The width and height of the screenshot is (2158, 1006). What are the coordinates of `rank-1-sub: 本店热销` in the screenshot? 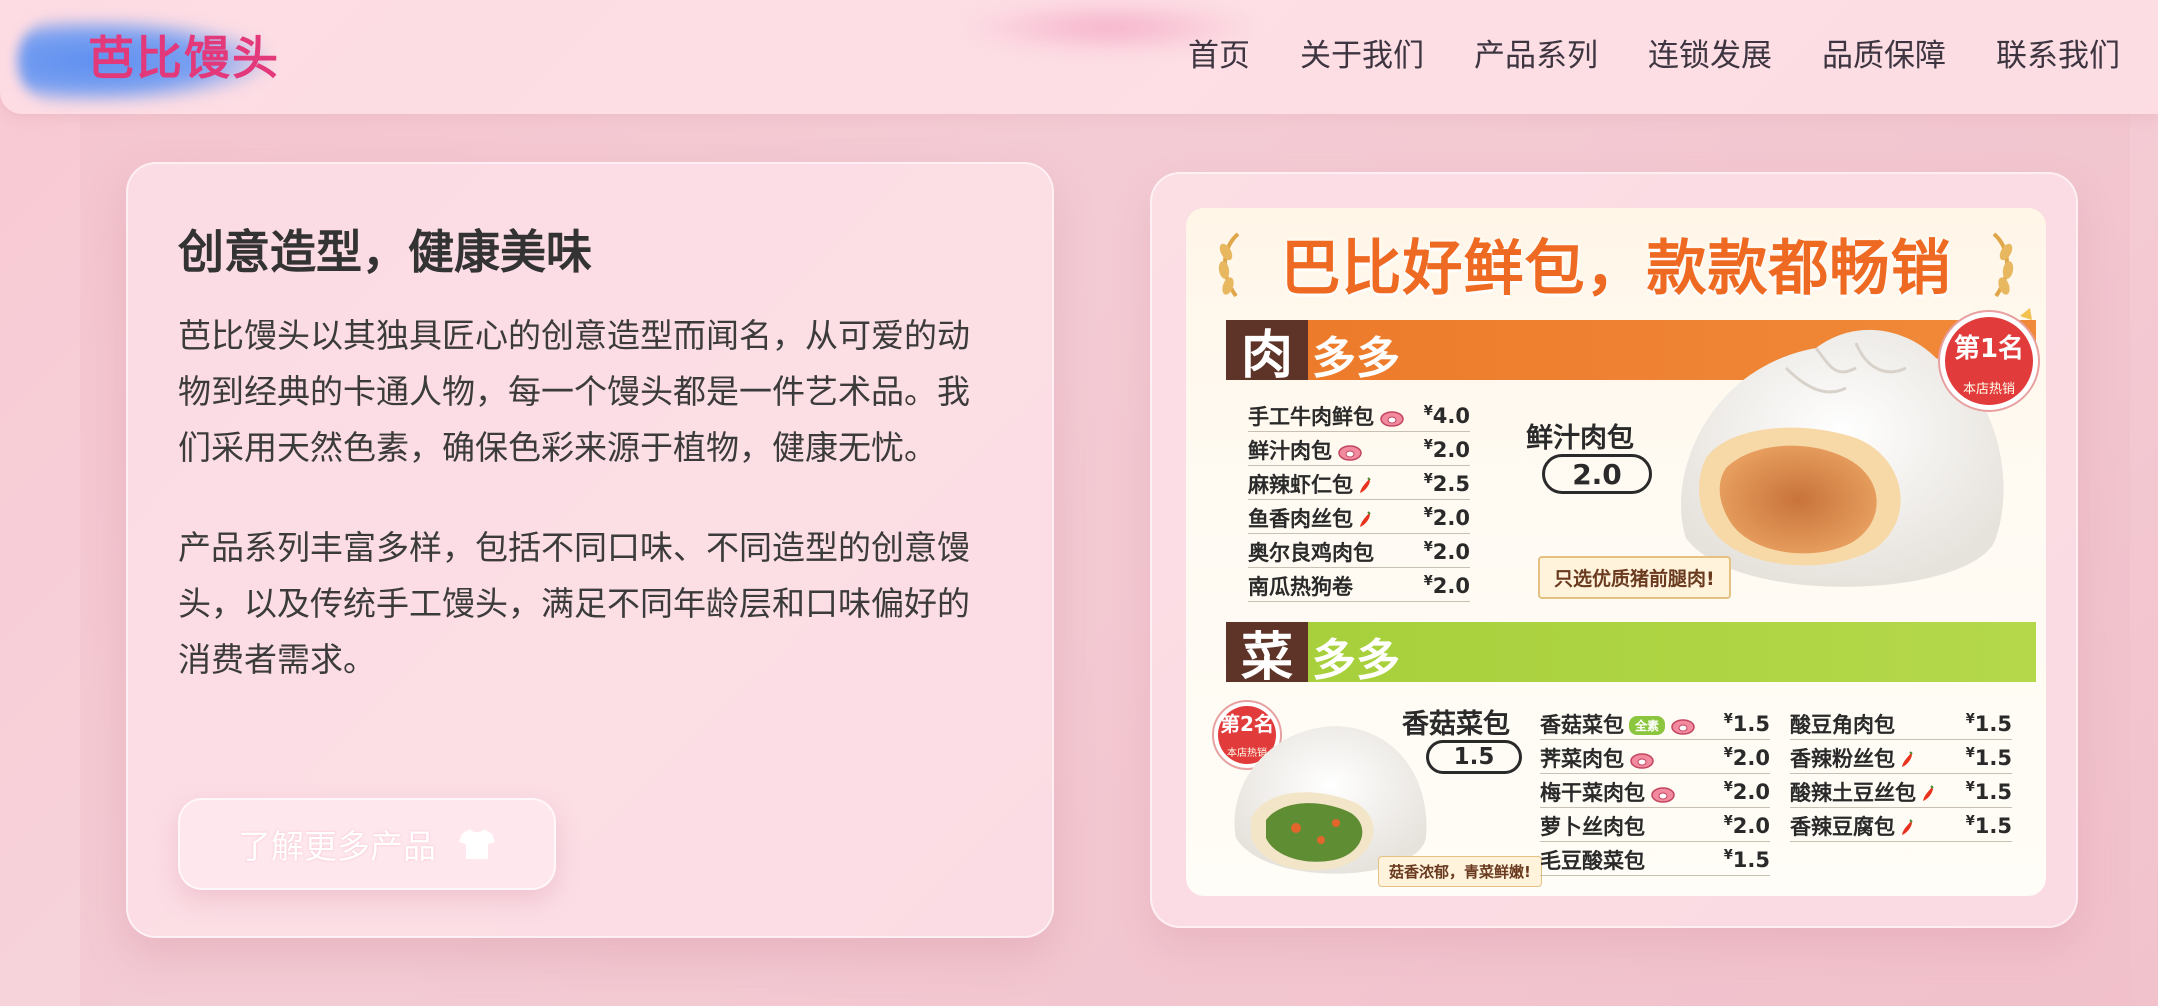 It's located at (1988, 389).